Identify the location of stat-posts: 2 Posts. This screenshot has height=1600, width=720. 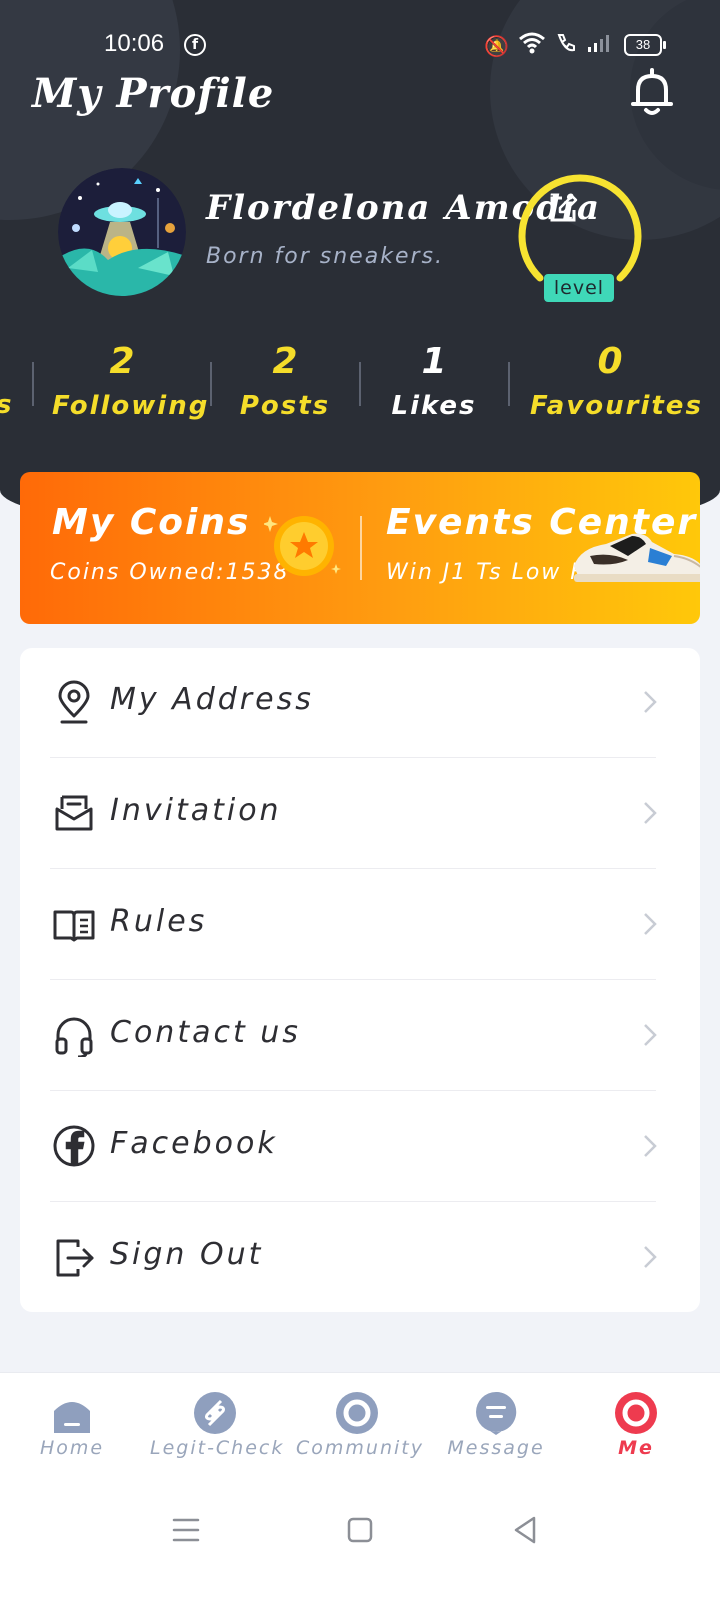
(285, 384).